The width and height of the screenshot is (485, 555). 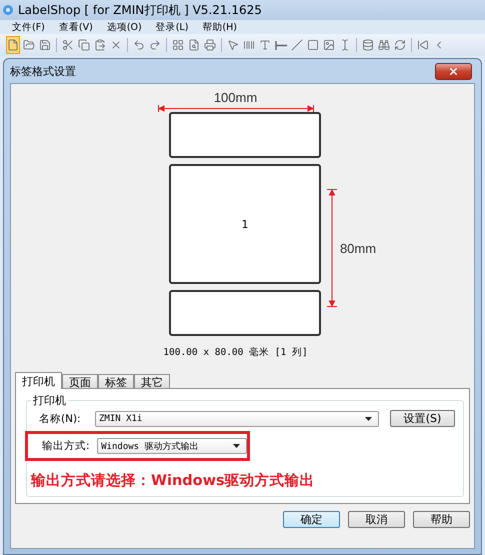 What do you see at coordinates (75, 27) in the screenshot?
I see `menu-item: 查看(V)` at bounding box center [75, 27].